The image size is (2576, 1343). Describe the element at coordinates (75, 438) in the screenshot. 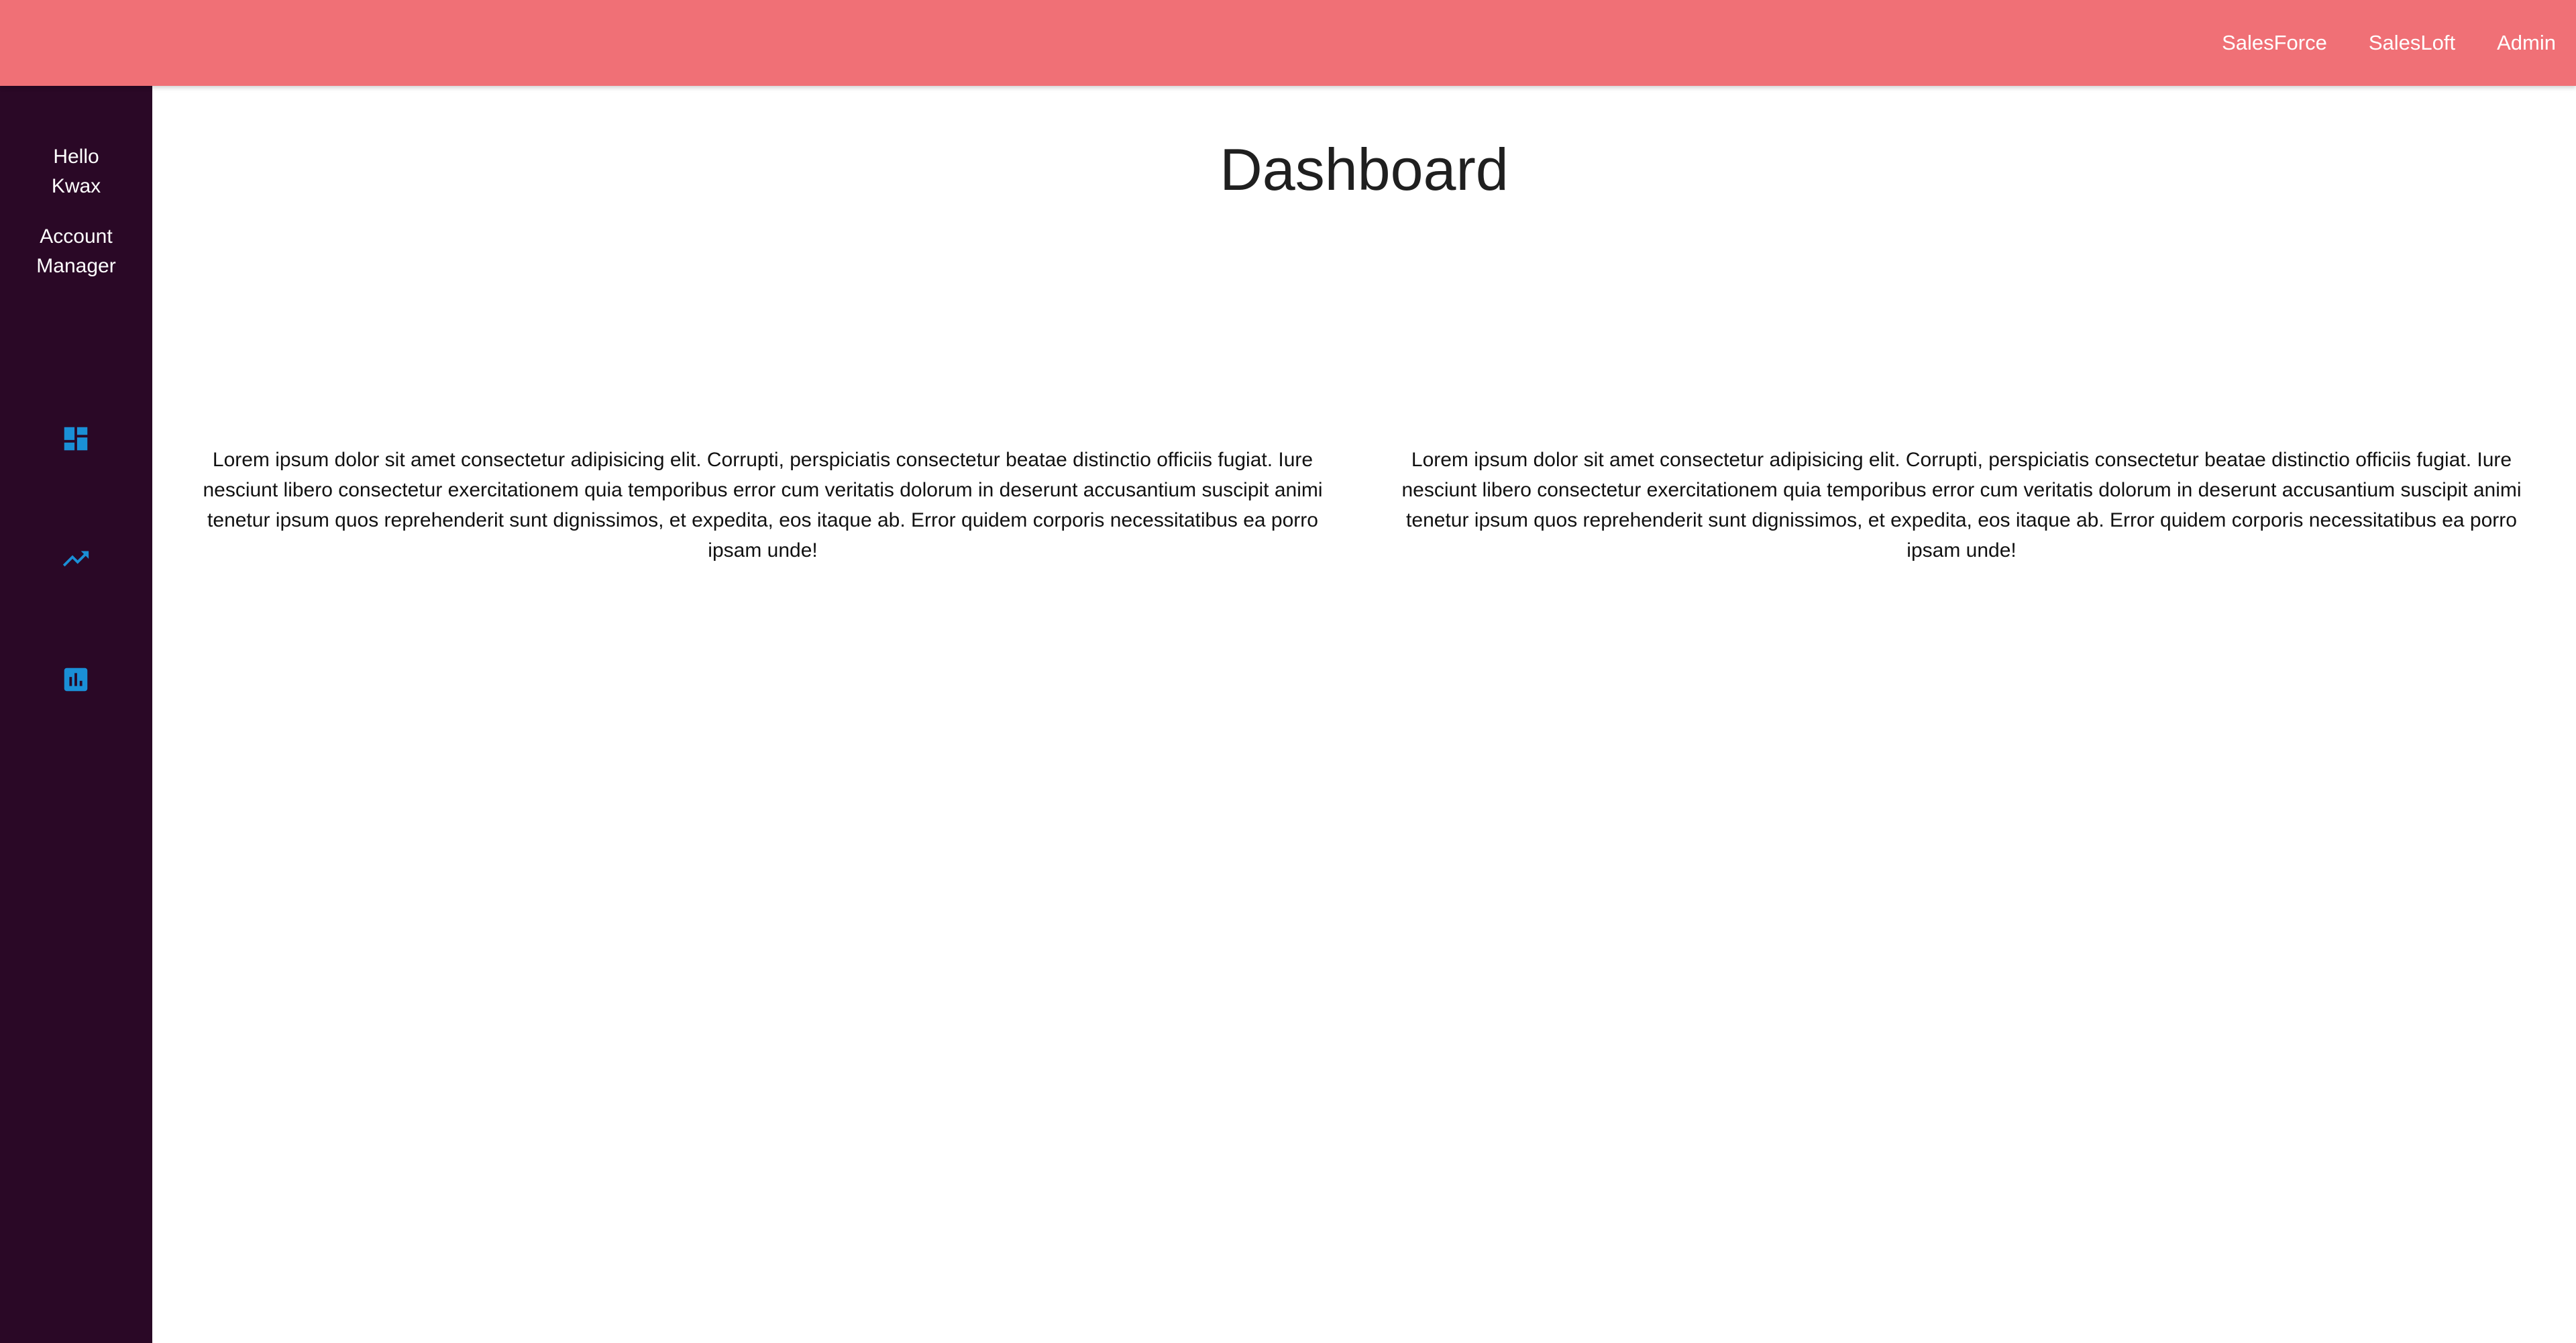

I see `dashboard-icon` at that location.